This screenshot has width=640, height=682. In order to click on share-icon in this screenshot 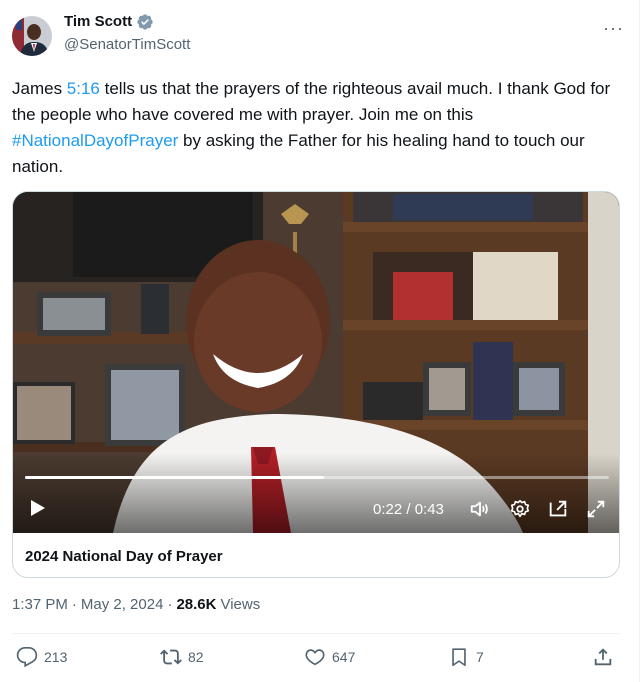, I will do `click(603, 657)`.